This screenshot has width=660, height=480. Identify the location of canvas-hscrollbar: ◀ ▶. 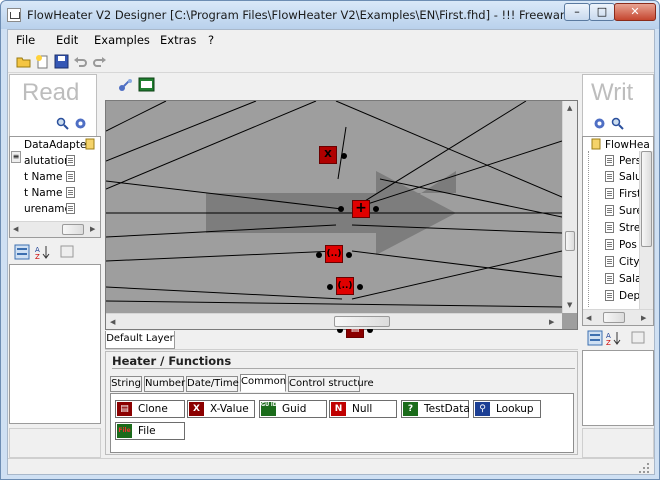
(334, 321).